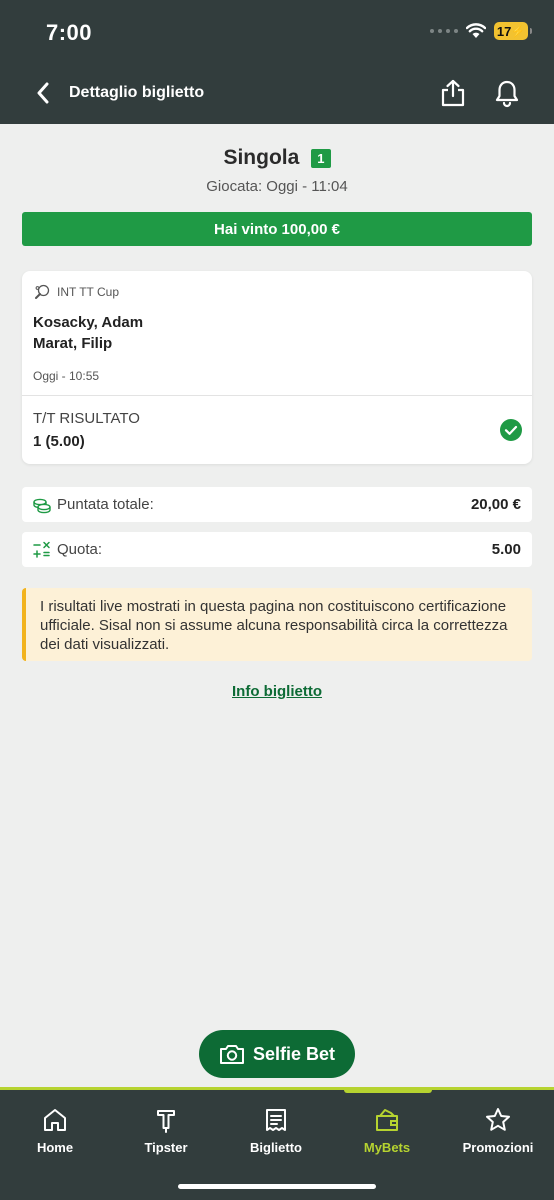  Describe the element at coordinates (294, 1053) in the screenshot. I see `selfie-bet-label: Selfie Bet` at that location.